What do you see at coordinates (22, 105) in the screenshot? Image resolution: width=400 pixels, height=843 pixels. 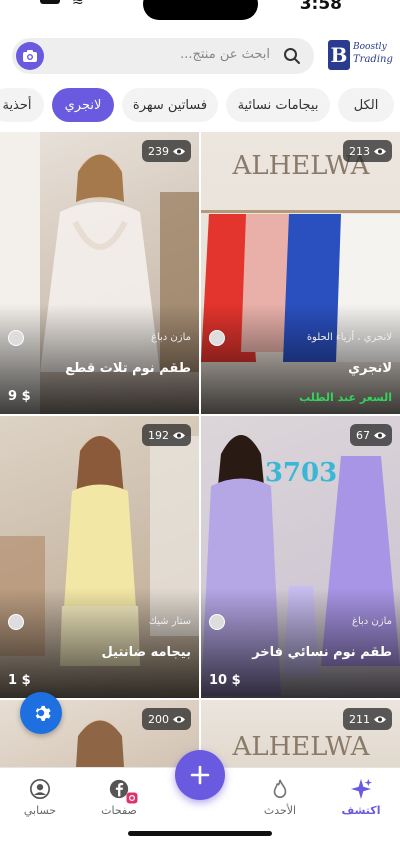 I see `tab-shoes: أحذية` at bounding box center [22, 105].